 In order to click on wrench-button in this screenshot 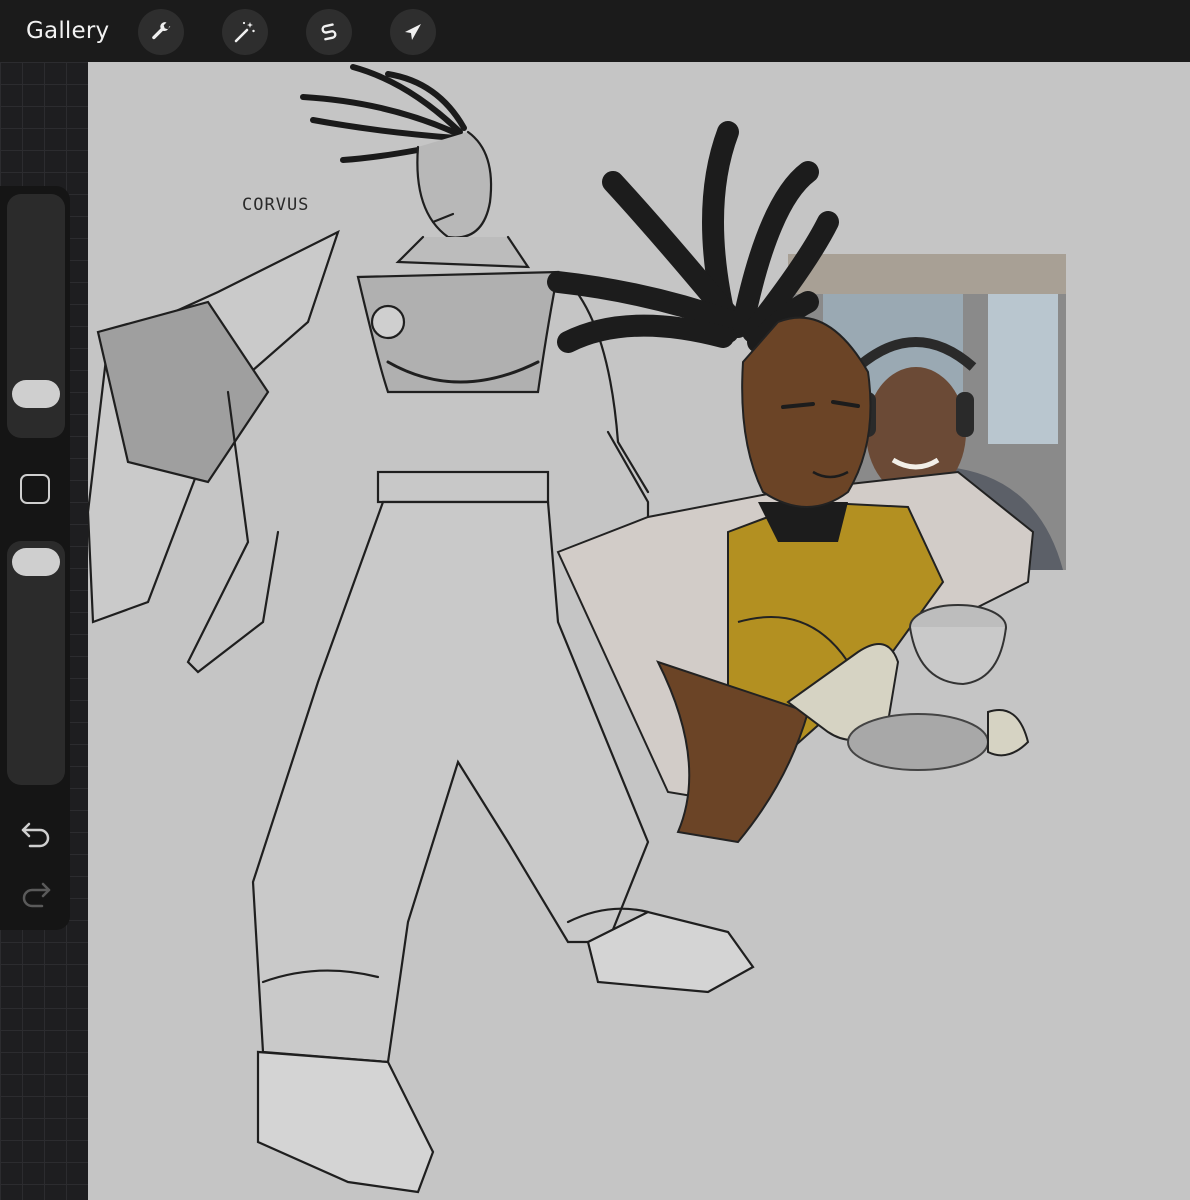, I will do `click(161, 32)`.